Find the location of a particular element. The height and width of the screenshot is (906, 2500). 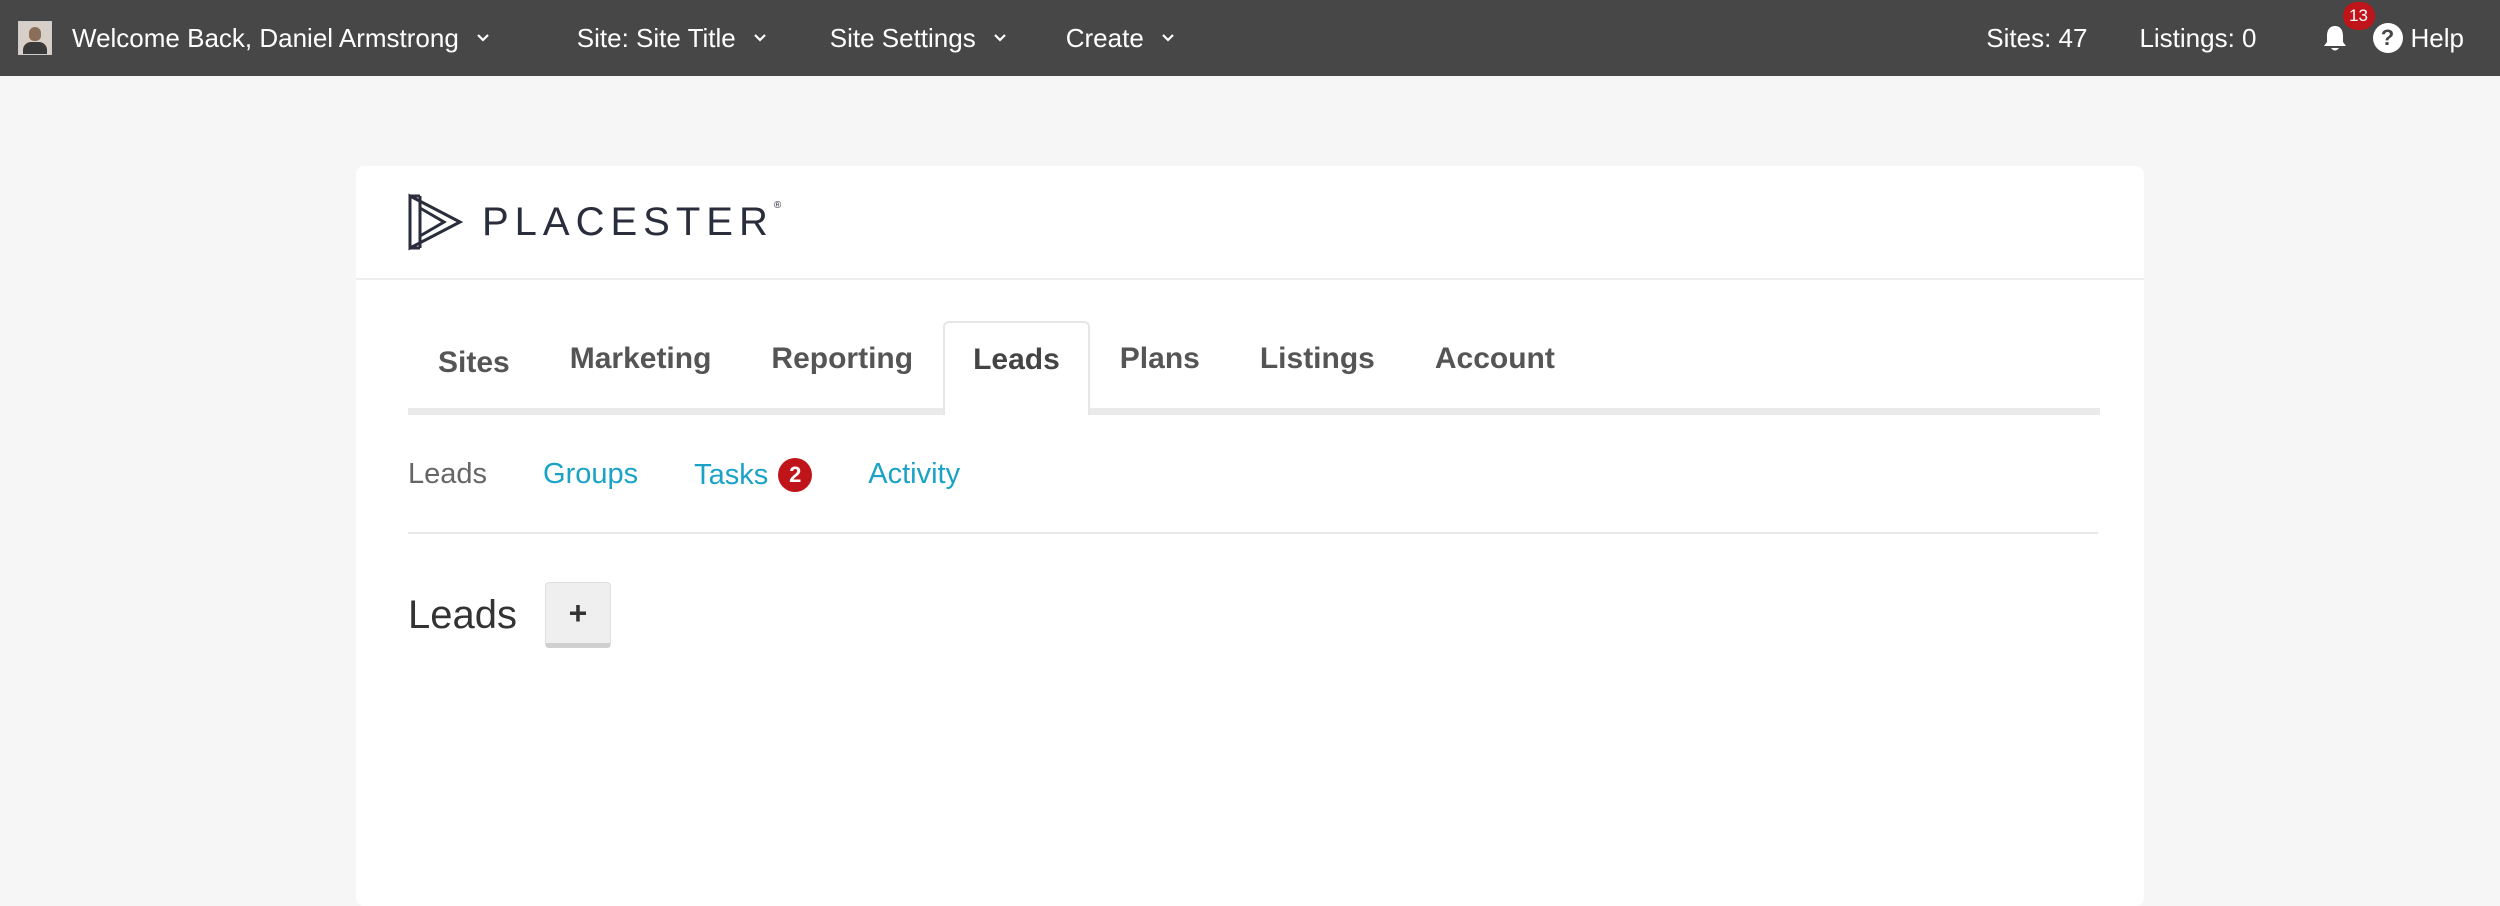

site-settings-label: Site Settings is located at coordinates (902, 37).